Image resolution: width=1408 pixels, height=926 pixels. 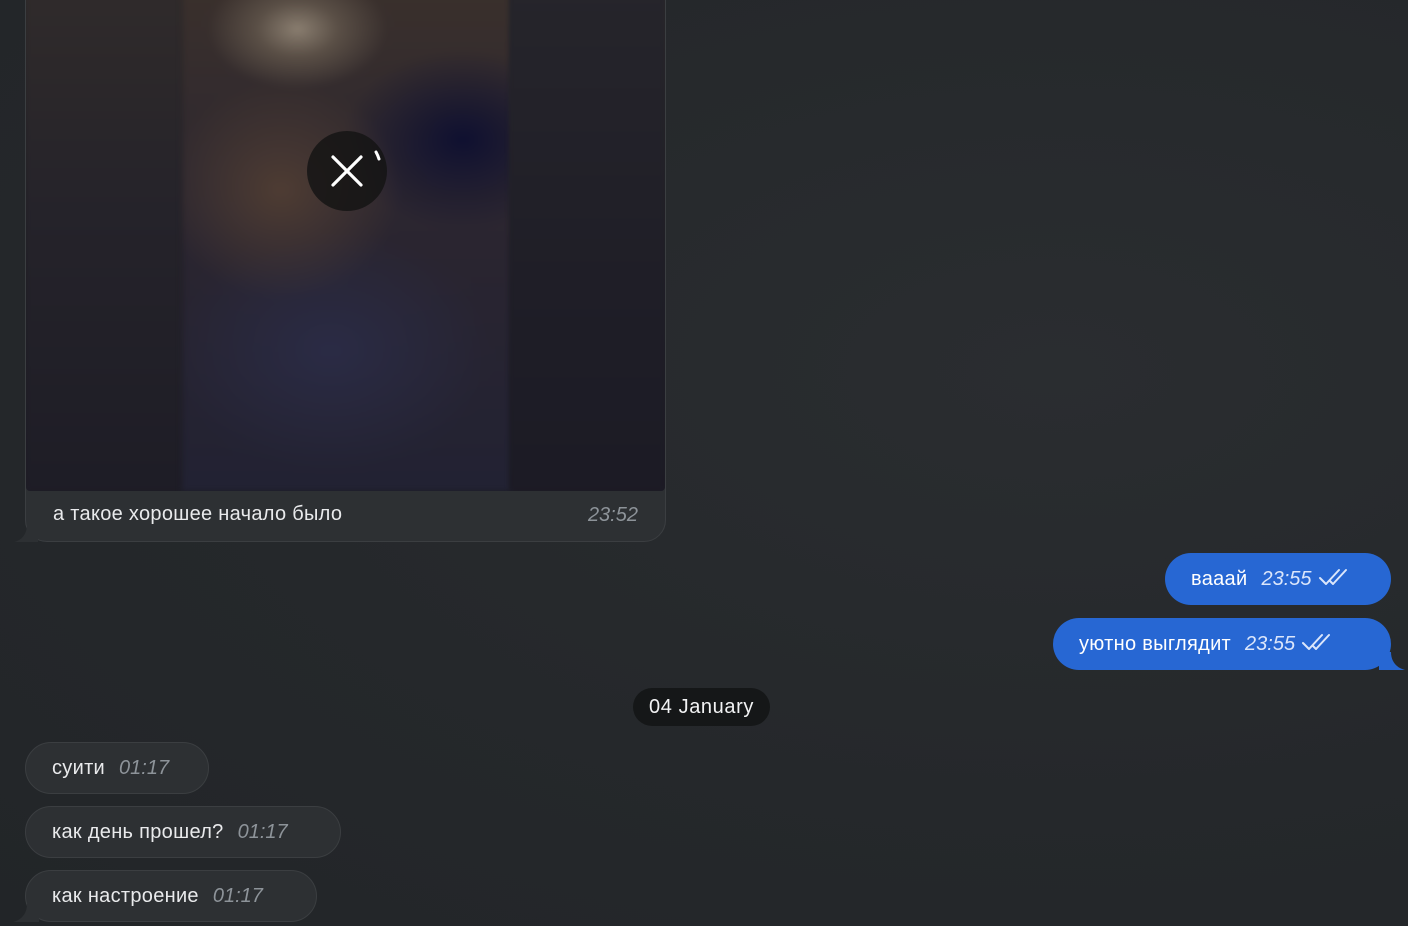 What do you see at coordinates (117, 768) in the screenshot?
I see `incoming-message: суити 01:17` at bounding box center [117, 768].